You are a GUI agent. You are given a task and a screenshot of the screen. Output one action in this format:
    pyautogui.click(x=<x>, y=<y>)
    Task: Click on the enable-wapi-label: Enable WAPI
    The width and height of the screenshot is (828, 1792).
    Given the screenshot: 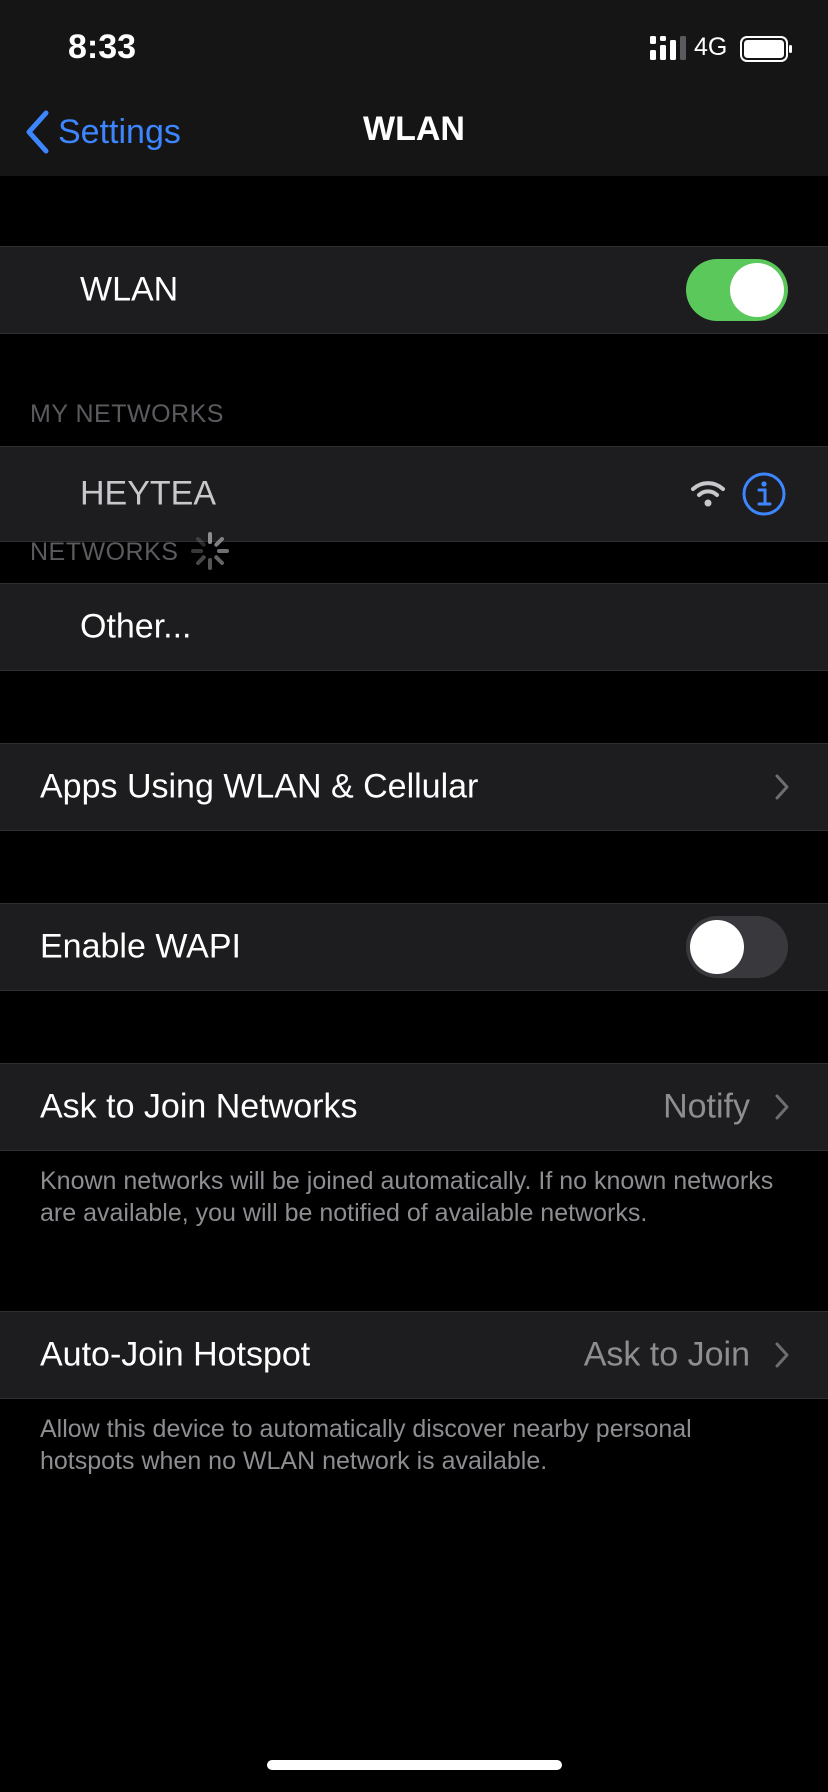 What is the action you would take?
    pyautogui.click(x=140, y=946)
    